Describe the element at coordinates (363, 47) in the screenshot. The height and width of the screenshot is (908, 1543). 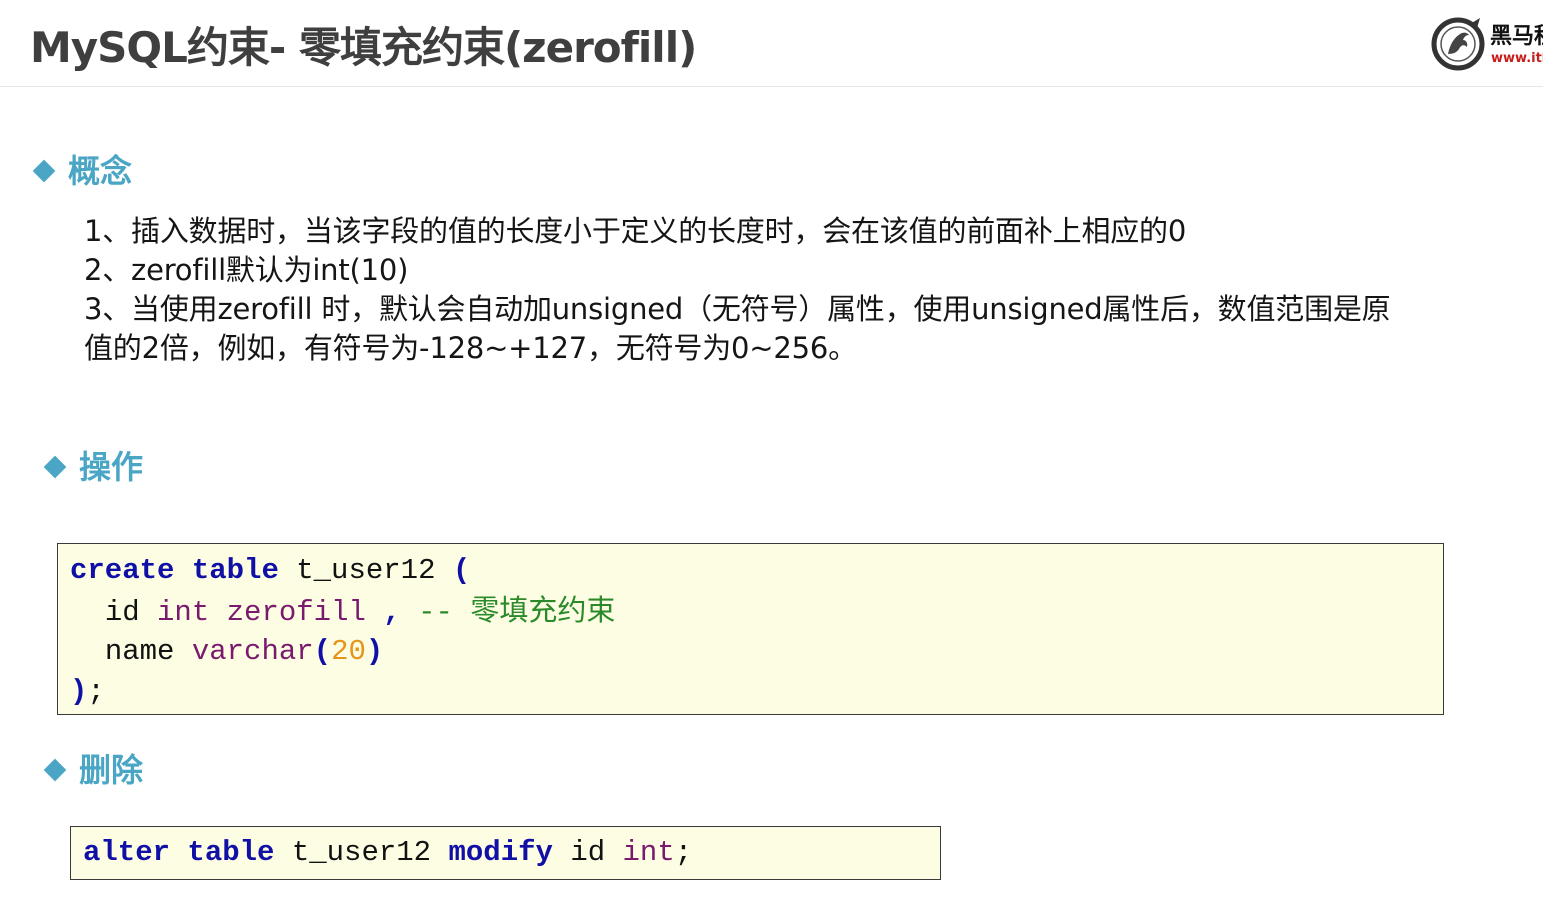
I see `page-title: MySQL约束- 零填充约束(zerofill)` at that location.